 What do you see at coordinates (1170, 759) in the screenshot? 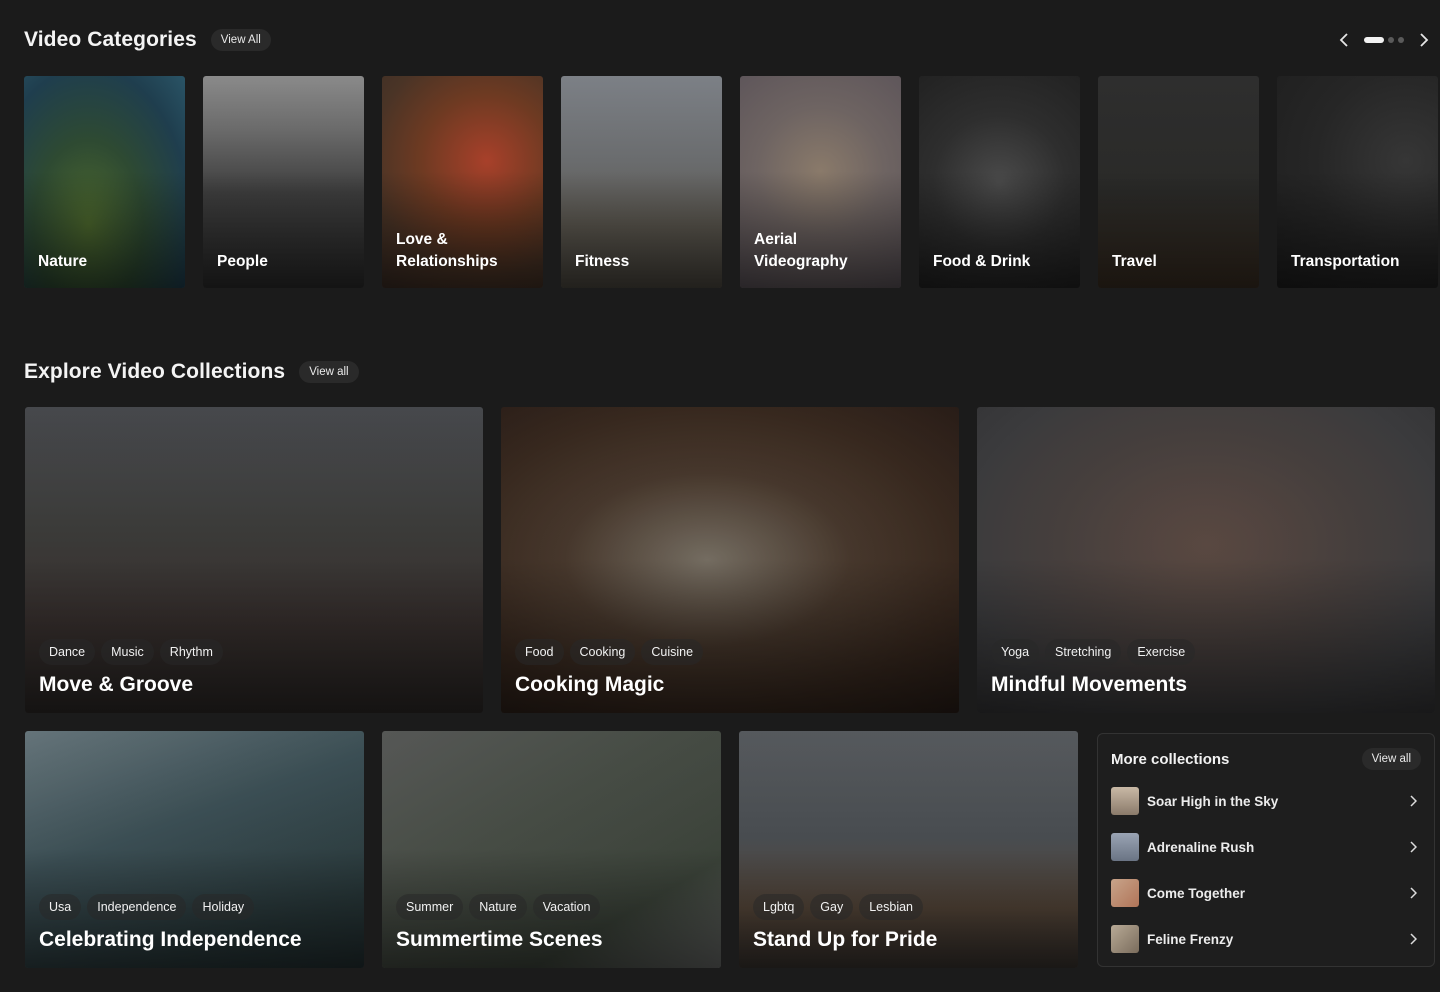
I see `more-collections-title: More collections` at bounding box center [1170, 759].